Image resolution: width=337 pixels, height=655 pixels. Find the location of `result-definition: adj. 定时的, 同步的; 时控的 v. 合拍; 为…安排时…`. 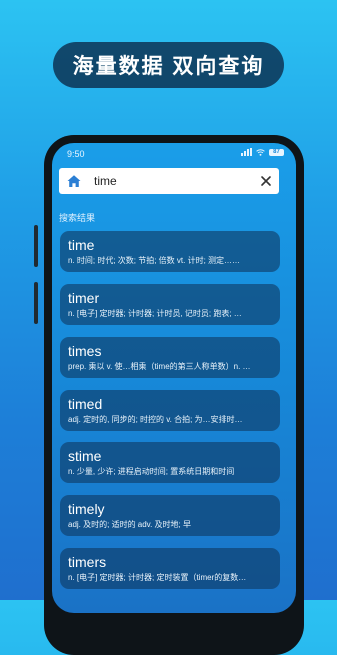

result-definition: adj. 定时的, 同步的; 时控的 v. 合拍; 为…安排时… is located at coordinates (155, 419).